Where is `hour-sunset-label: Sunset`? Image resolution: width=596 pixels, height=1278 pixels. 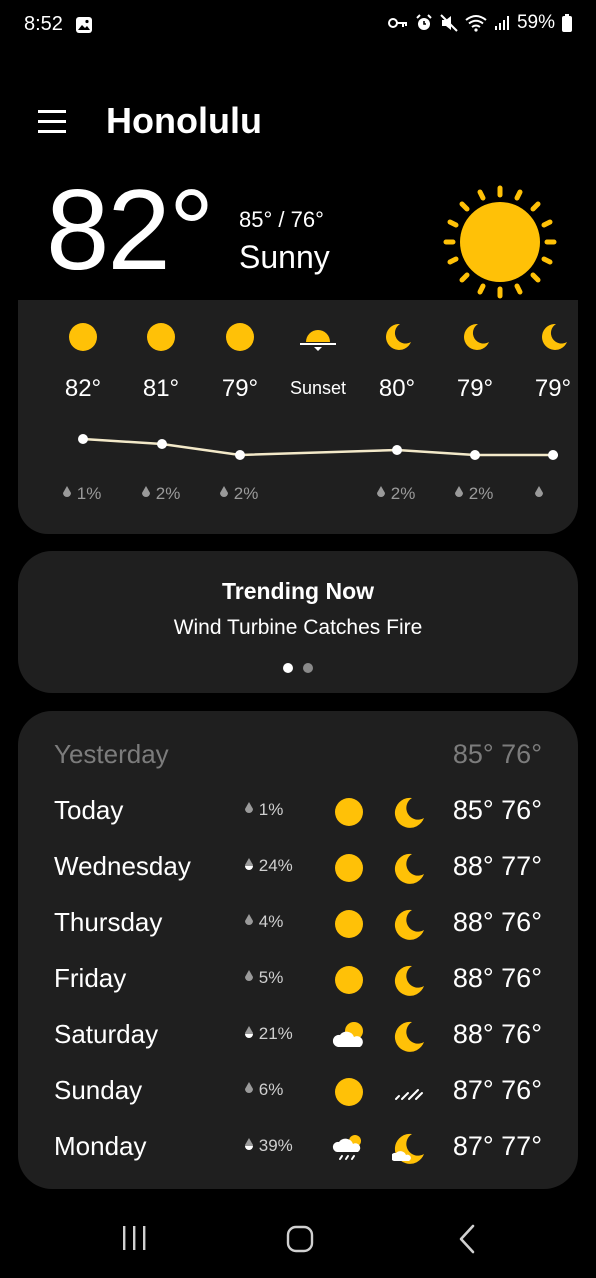
hour-sunset-label: Sunset is located at coordinates (318, 388).